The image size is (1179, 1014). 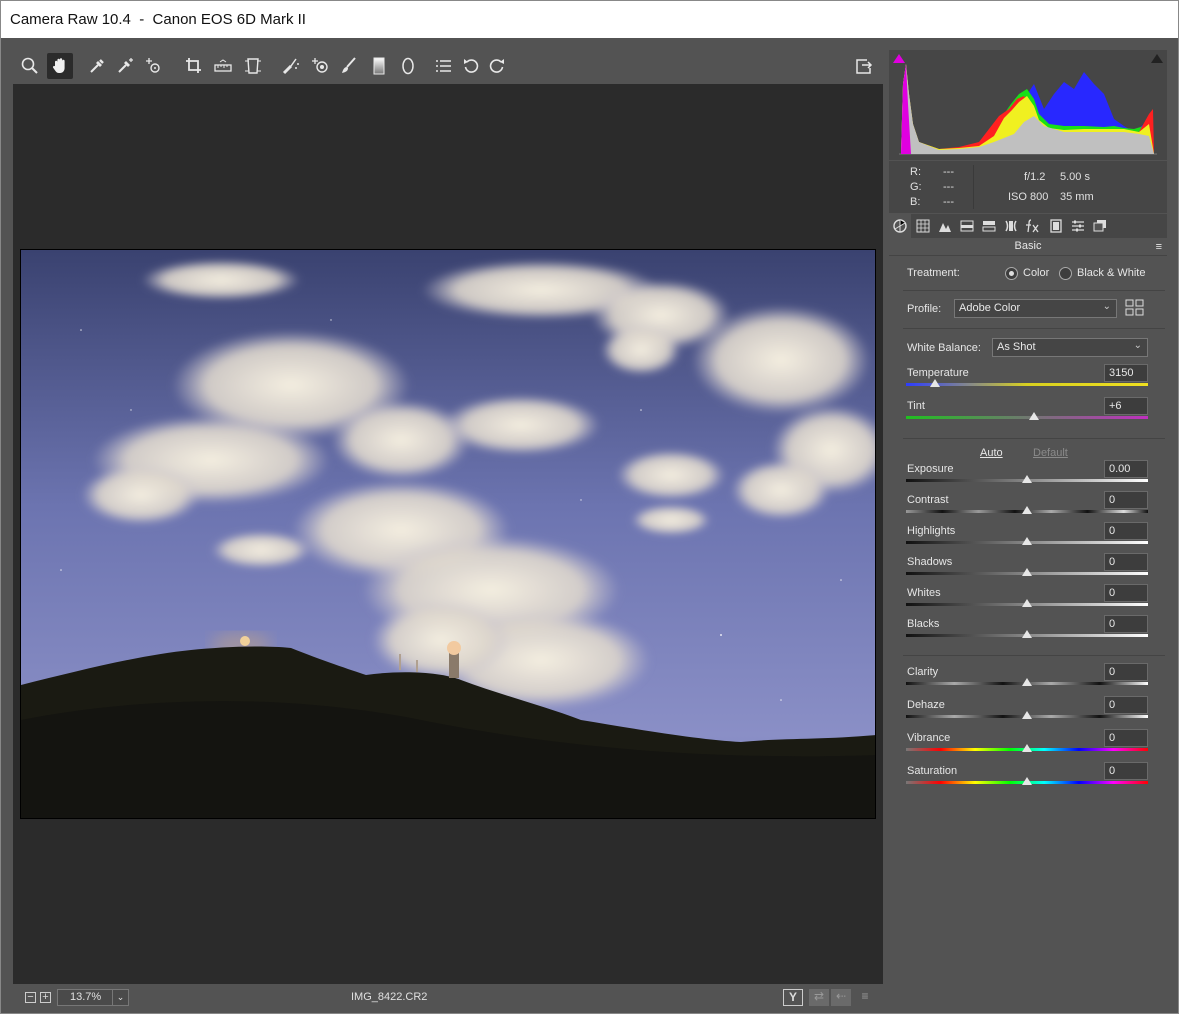 What do you see at coordinates (1027, 603) in the screenshot?
I see `whites-slider-thumb` at bounding box center [1027, 603].